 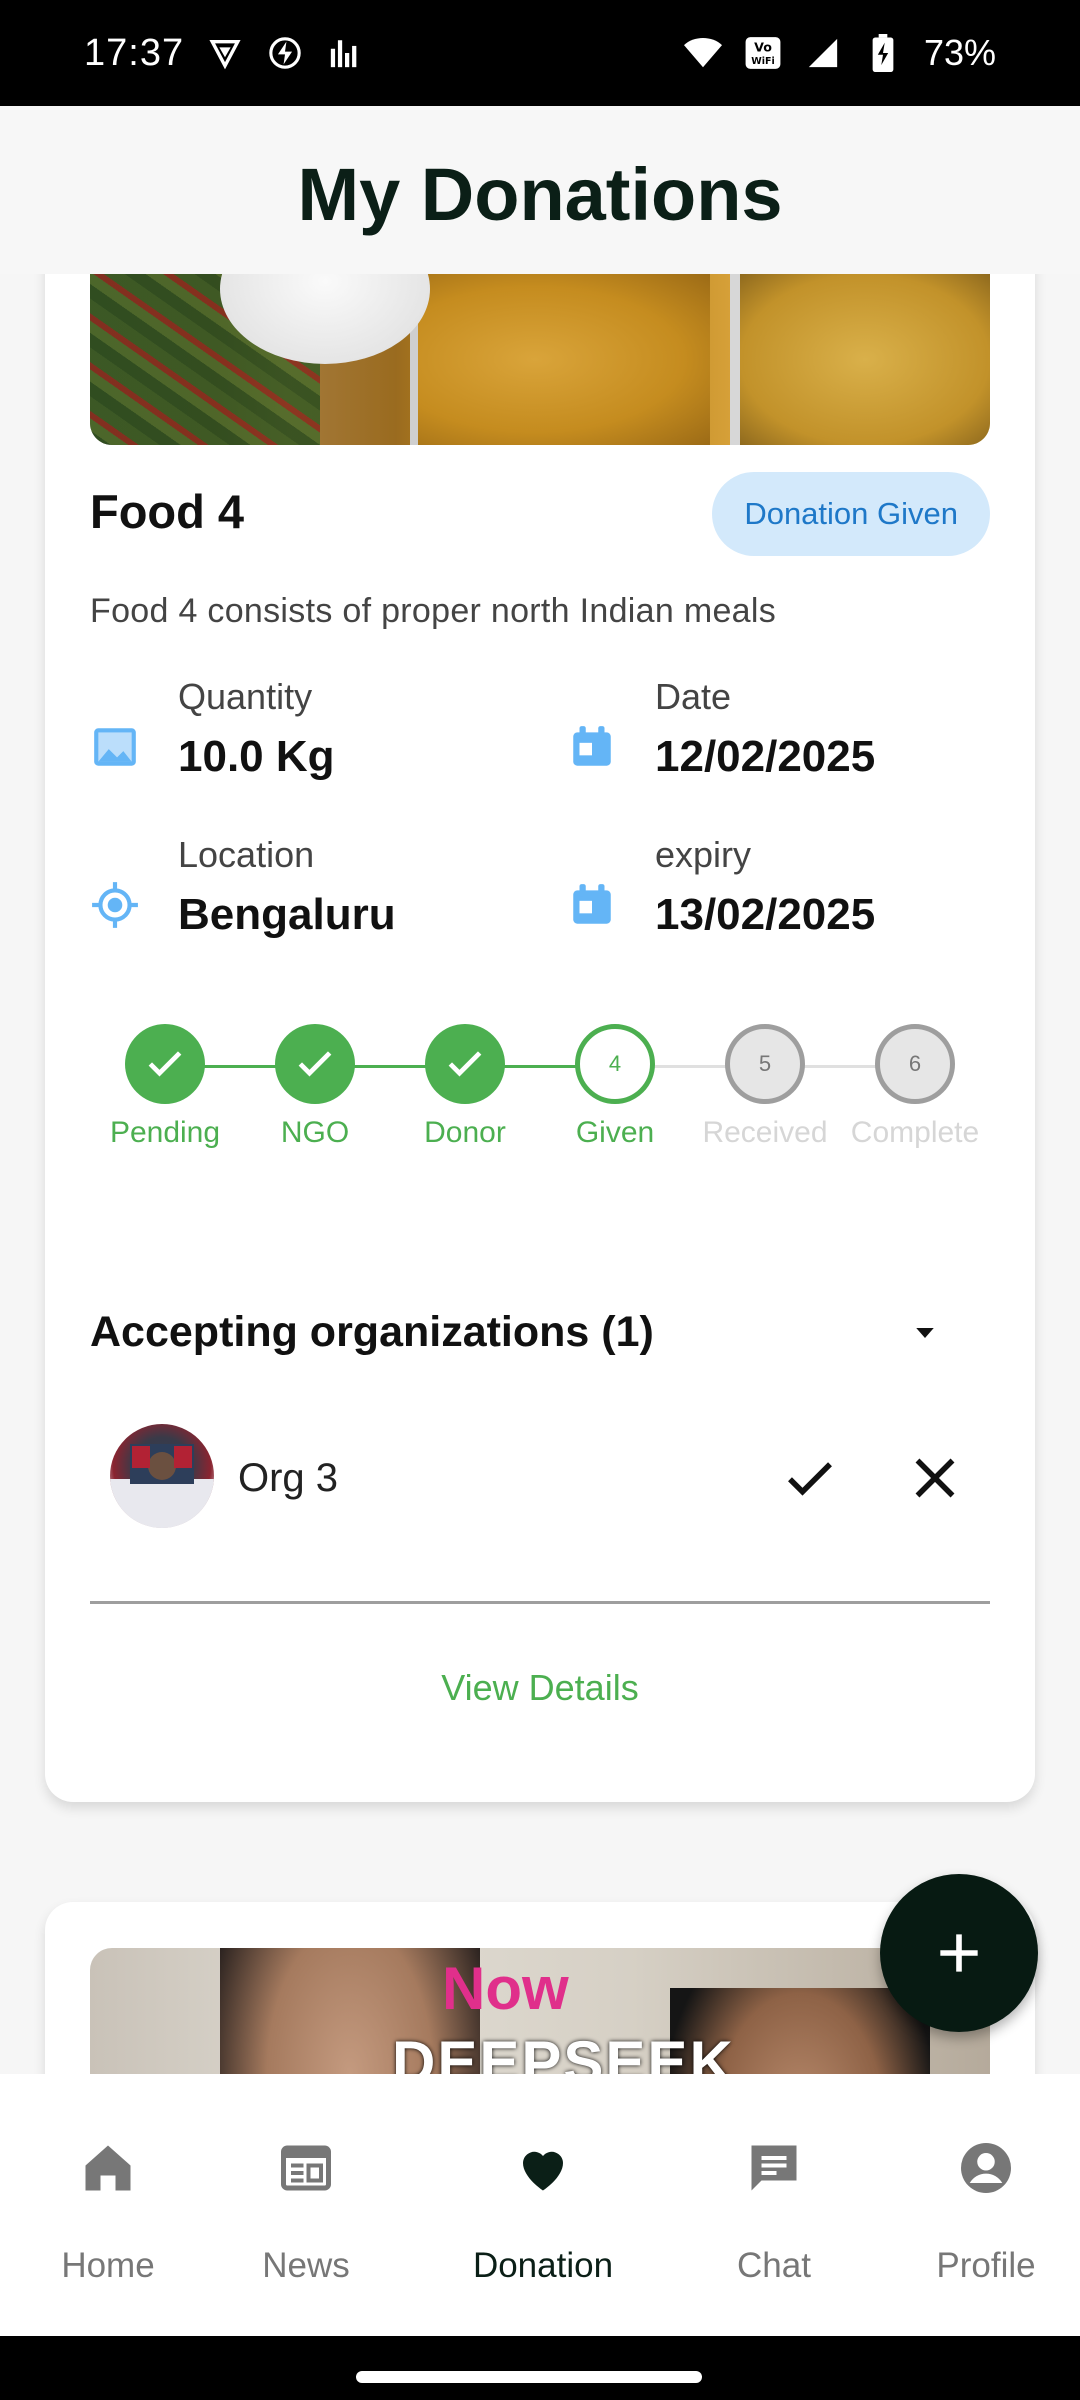 What do you see at coordinates (543, 2265) in the screenshot?
I see `nav-label: Donation` at bounding box center [543, 2265].